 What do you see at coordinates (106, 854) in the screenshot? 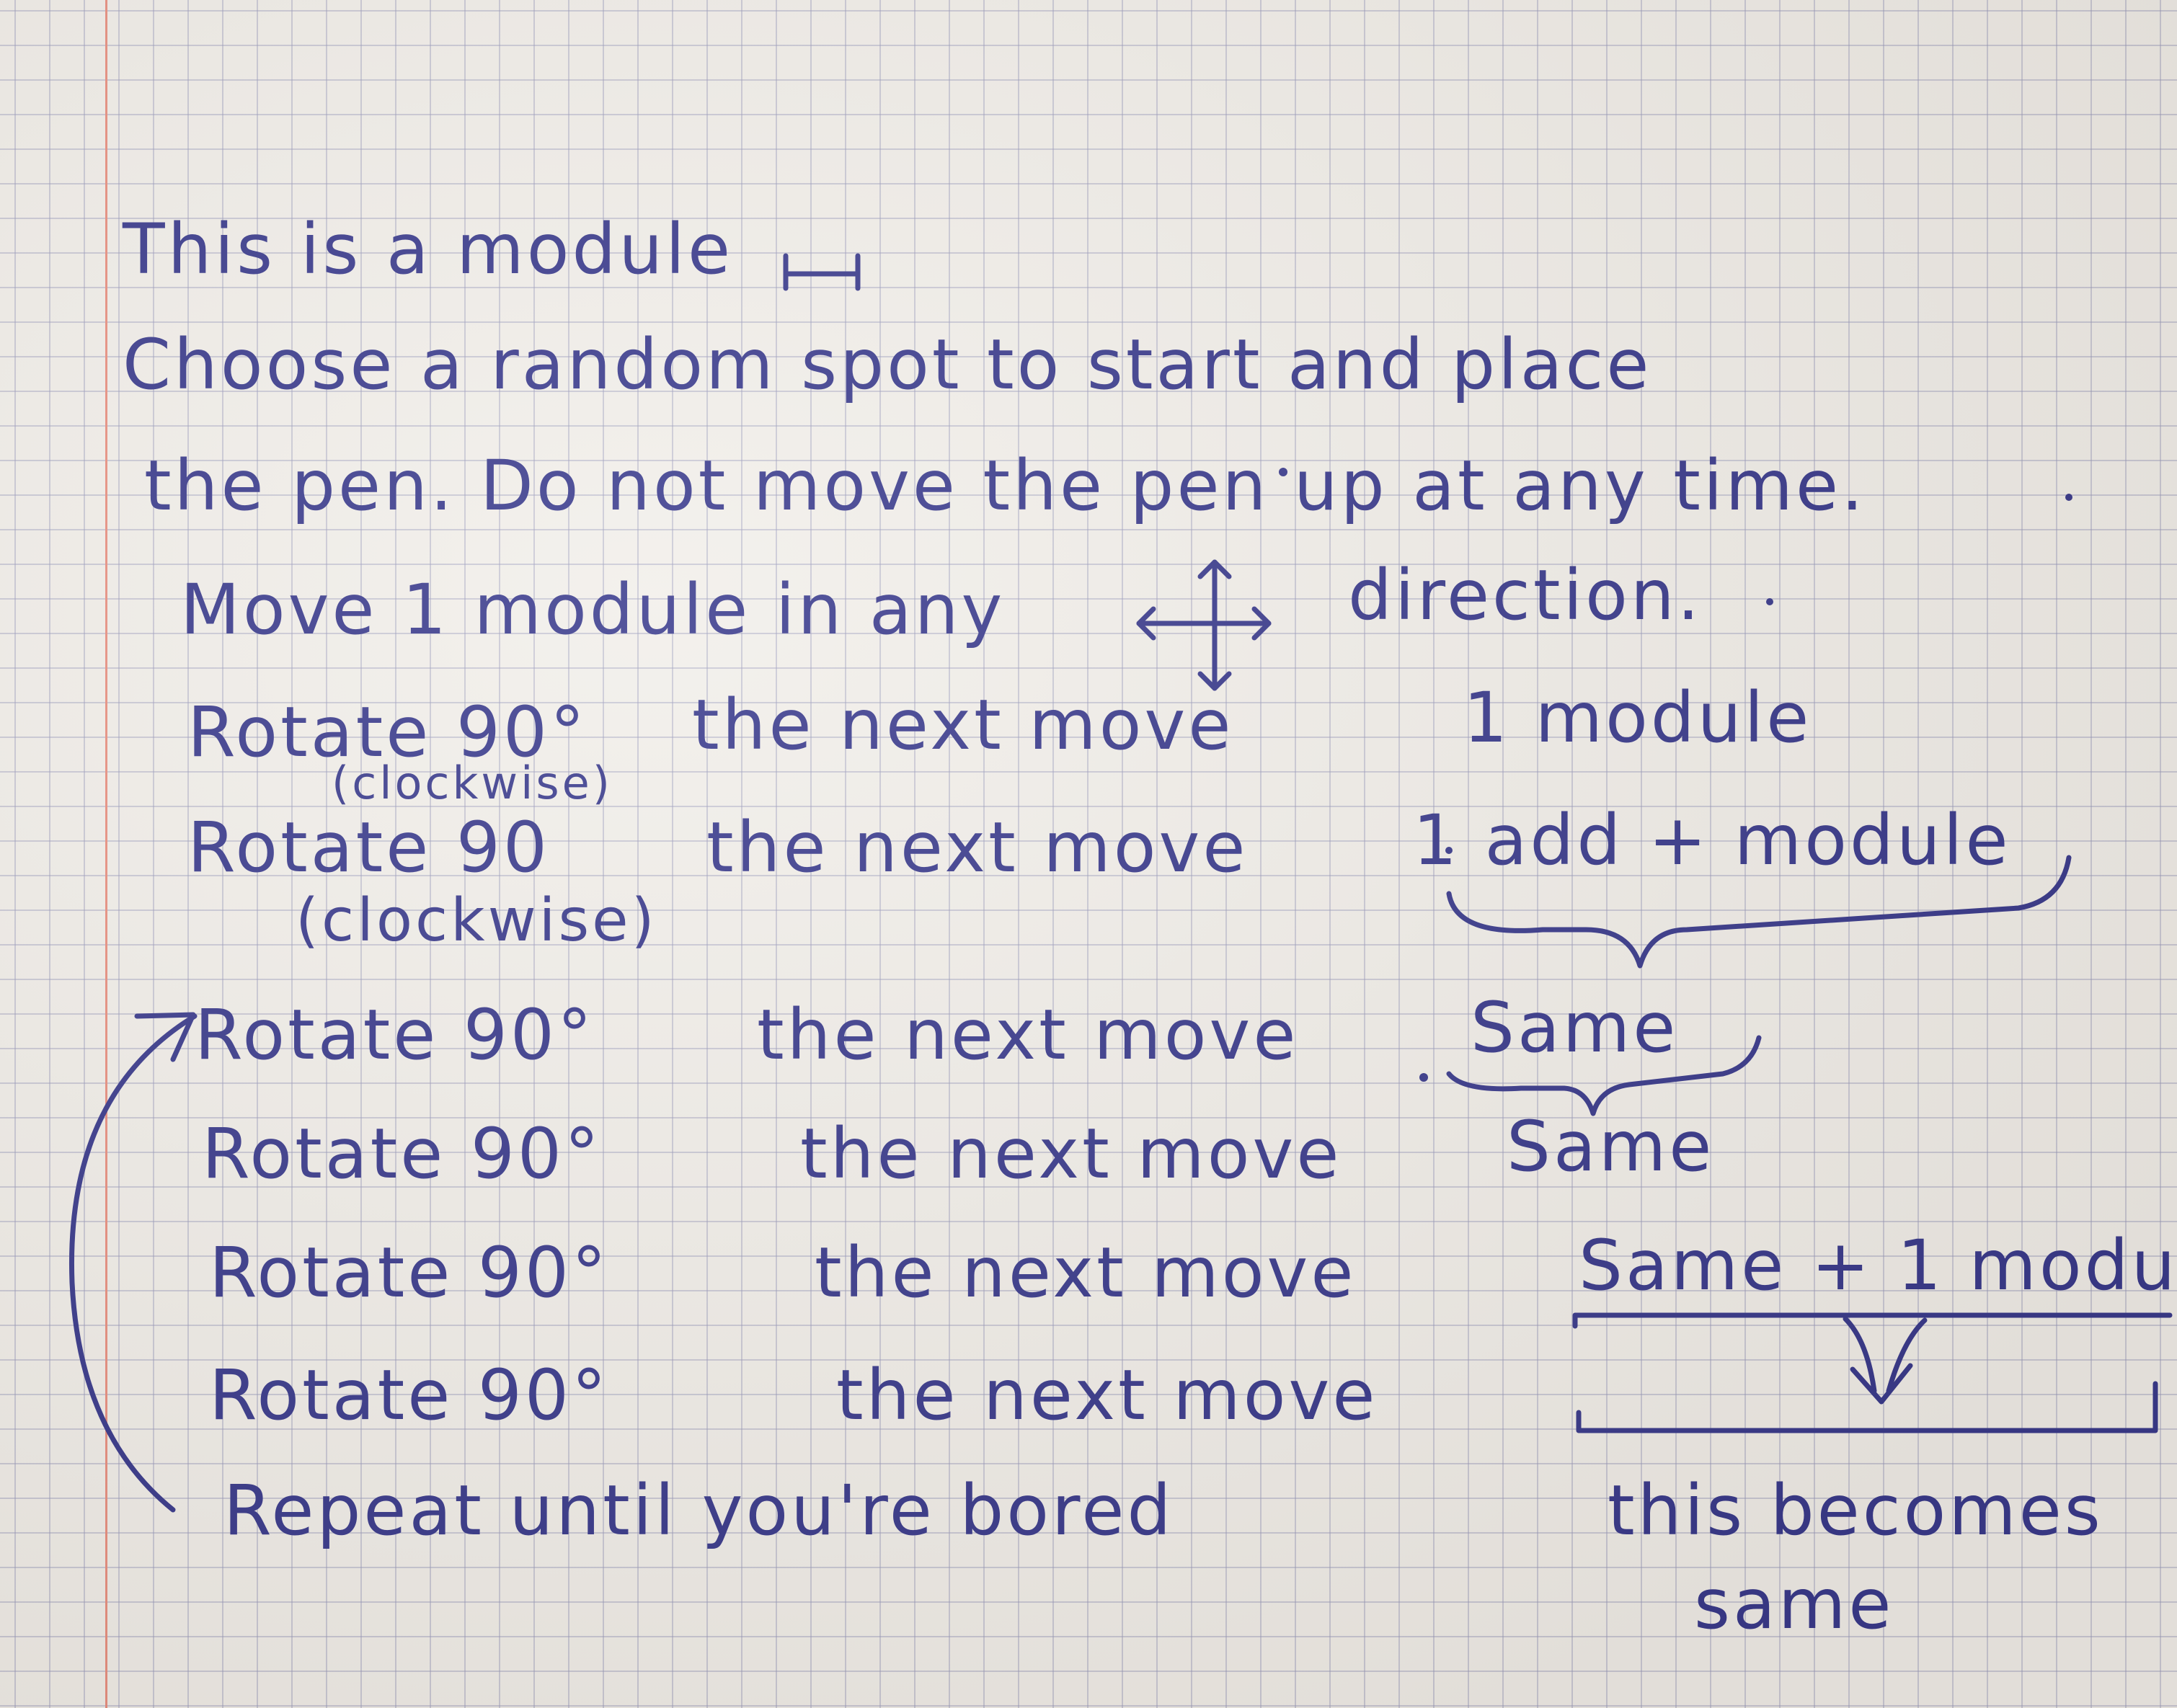
I see `margin-line` at bounding box center [106, 854].